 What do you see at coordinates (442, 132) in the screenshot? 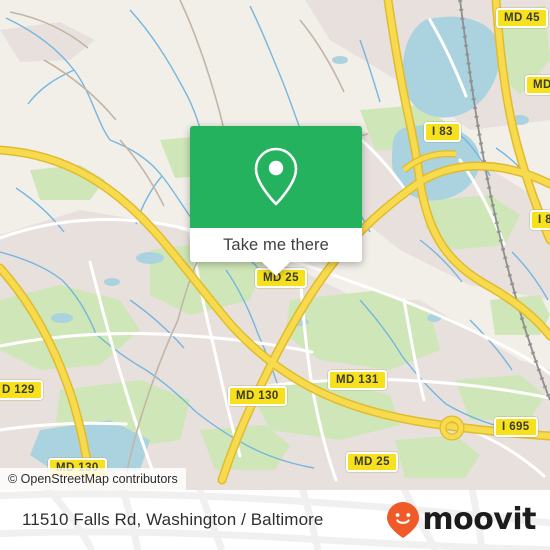
I see `road-shield: I 83` at bounding box center [442, 132].